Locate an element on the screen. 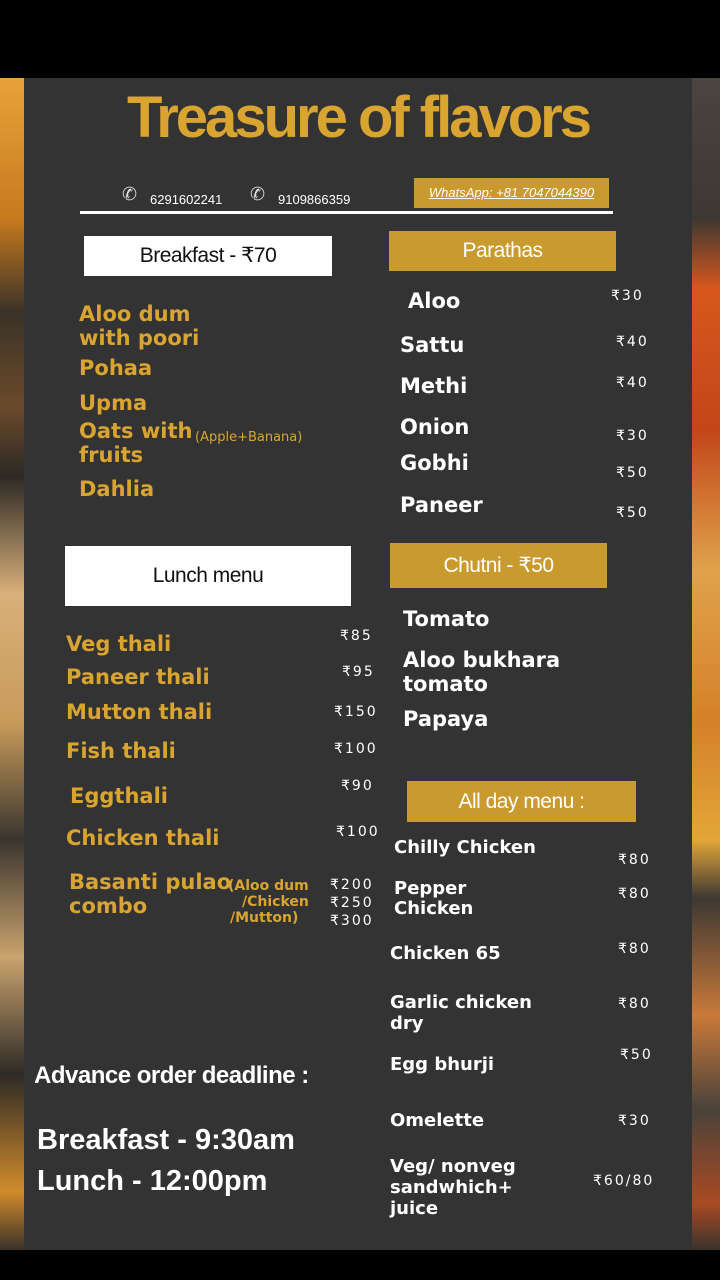  chutni-item: Papaya is located at coordinates (446, 719).